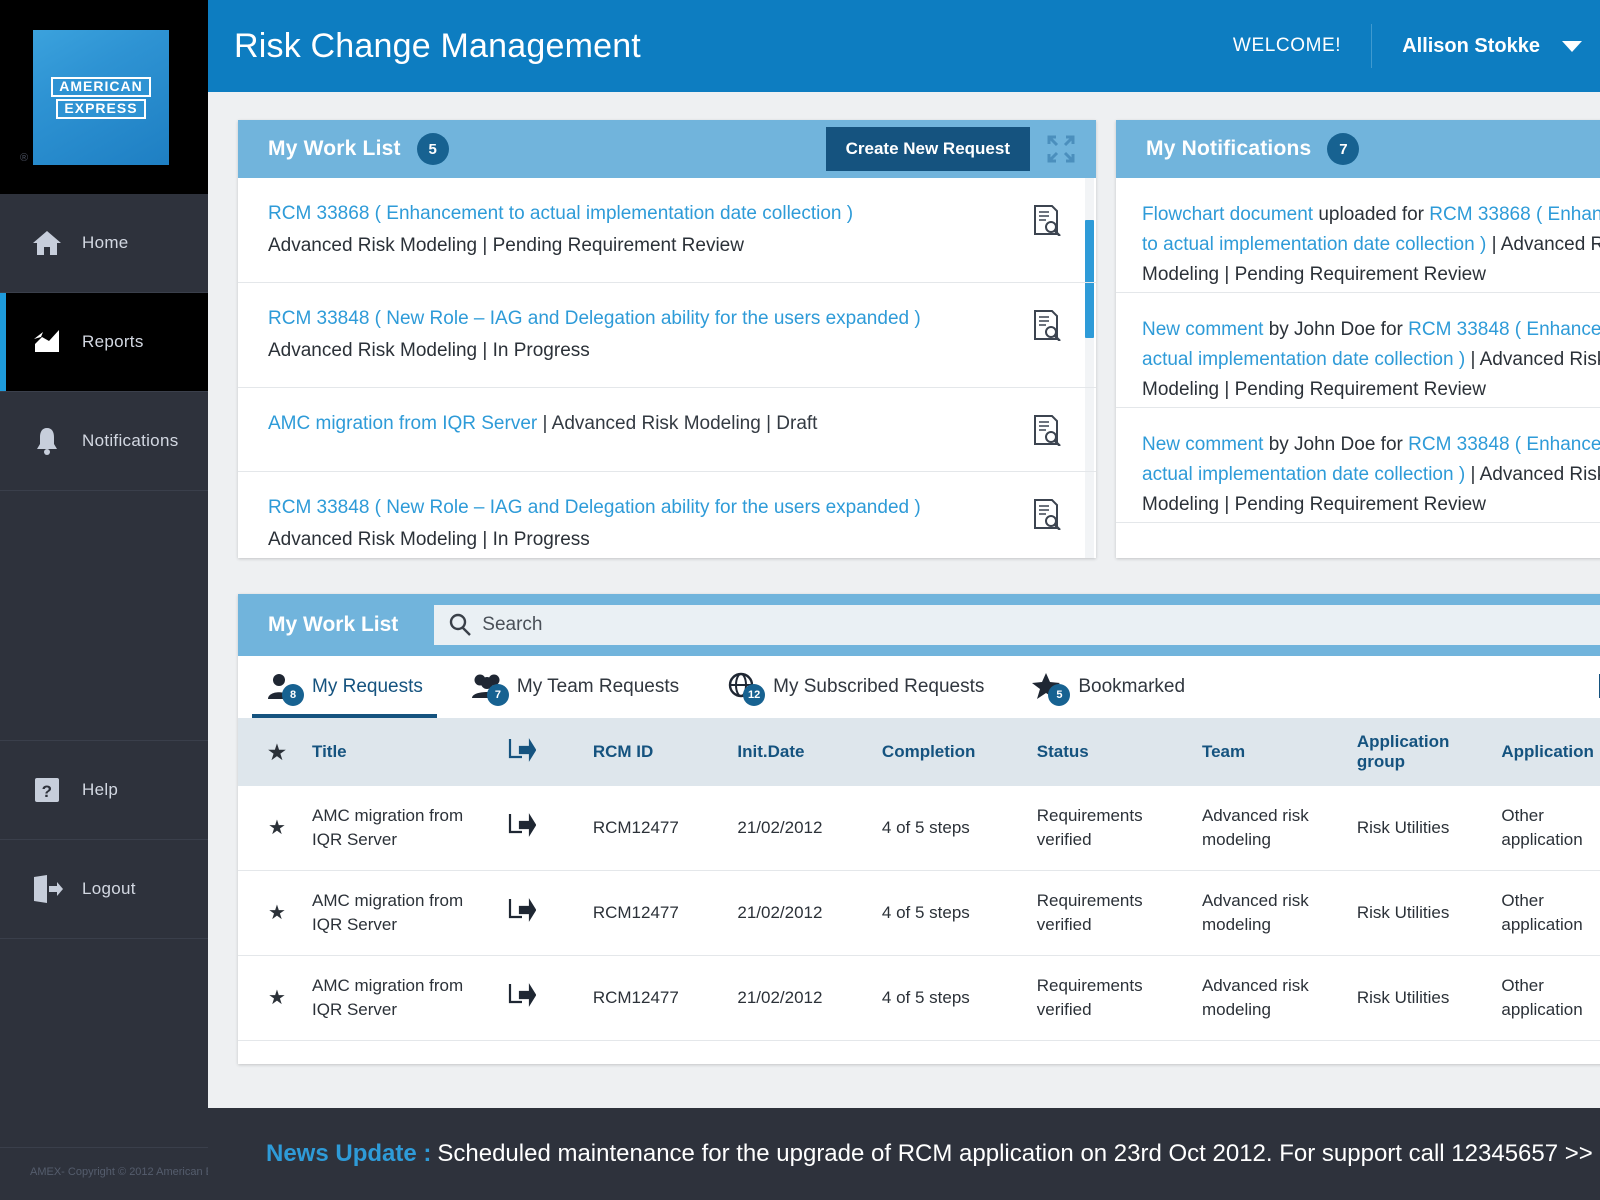  What do you see at coordinates (1109, 998) in the screenshot?
I see `row-status: Requirements verified` at bounding box center [1109, 998].